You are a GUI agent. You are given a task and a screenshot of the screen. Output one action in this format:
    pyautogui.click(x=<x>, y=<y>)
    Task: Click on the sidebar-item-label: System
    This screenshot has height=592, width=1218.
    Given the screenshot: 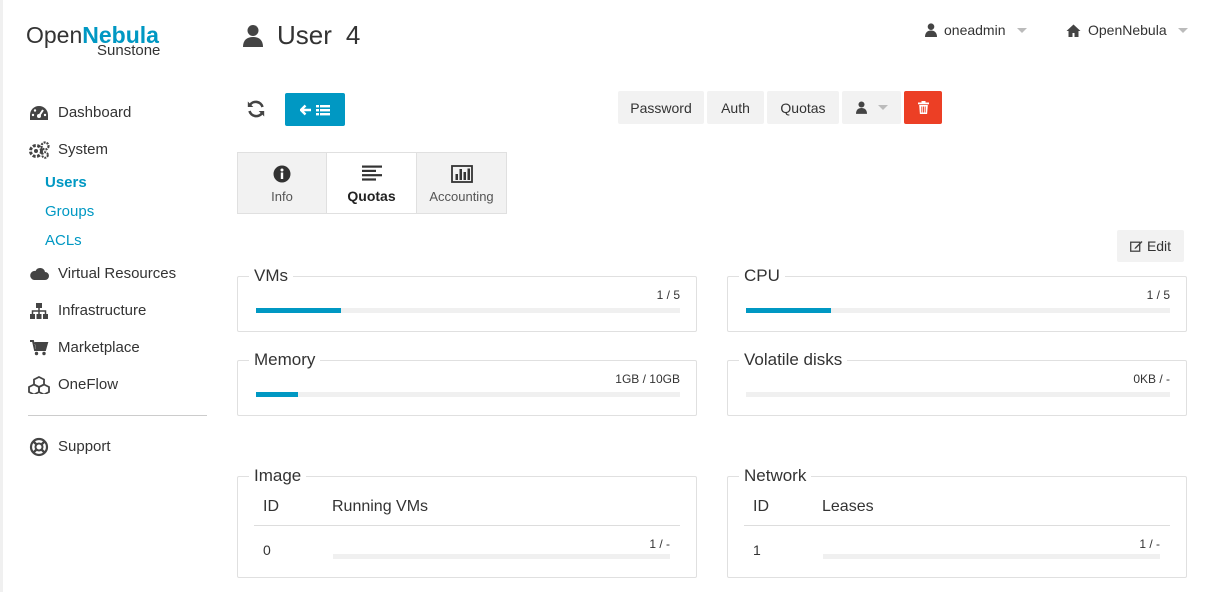 What is the action you would take?
    pyautogui.click(x=83, y=149)
    